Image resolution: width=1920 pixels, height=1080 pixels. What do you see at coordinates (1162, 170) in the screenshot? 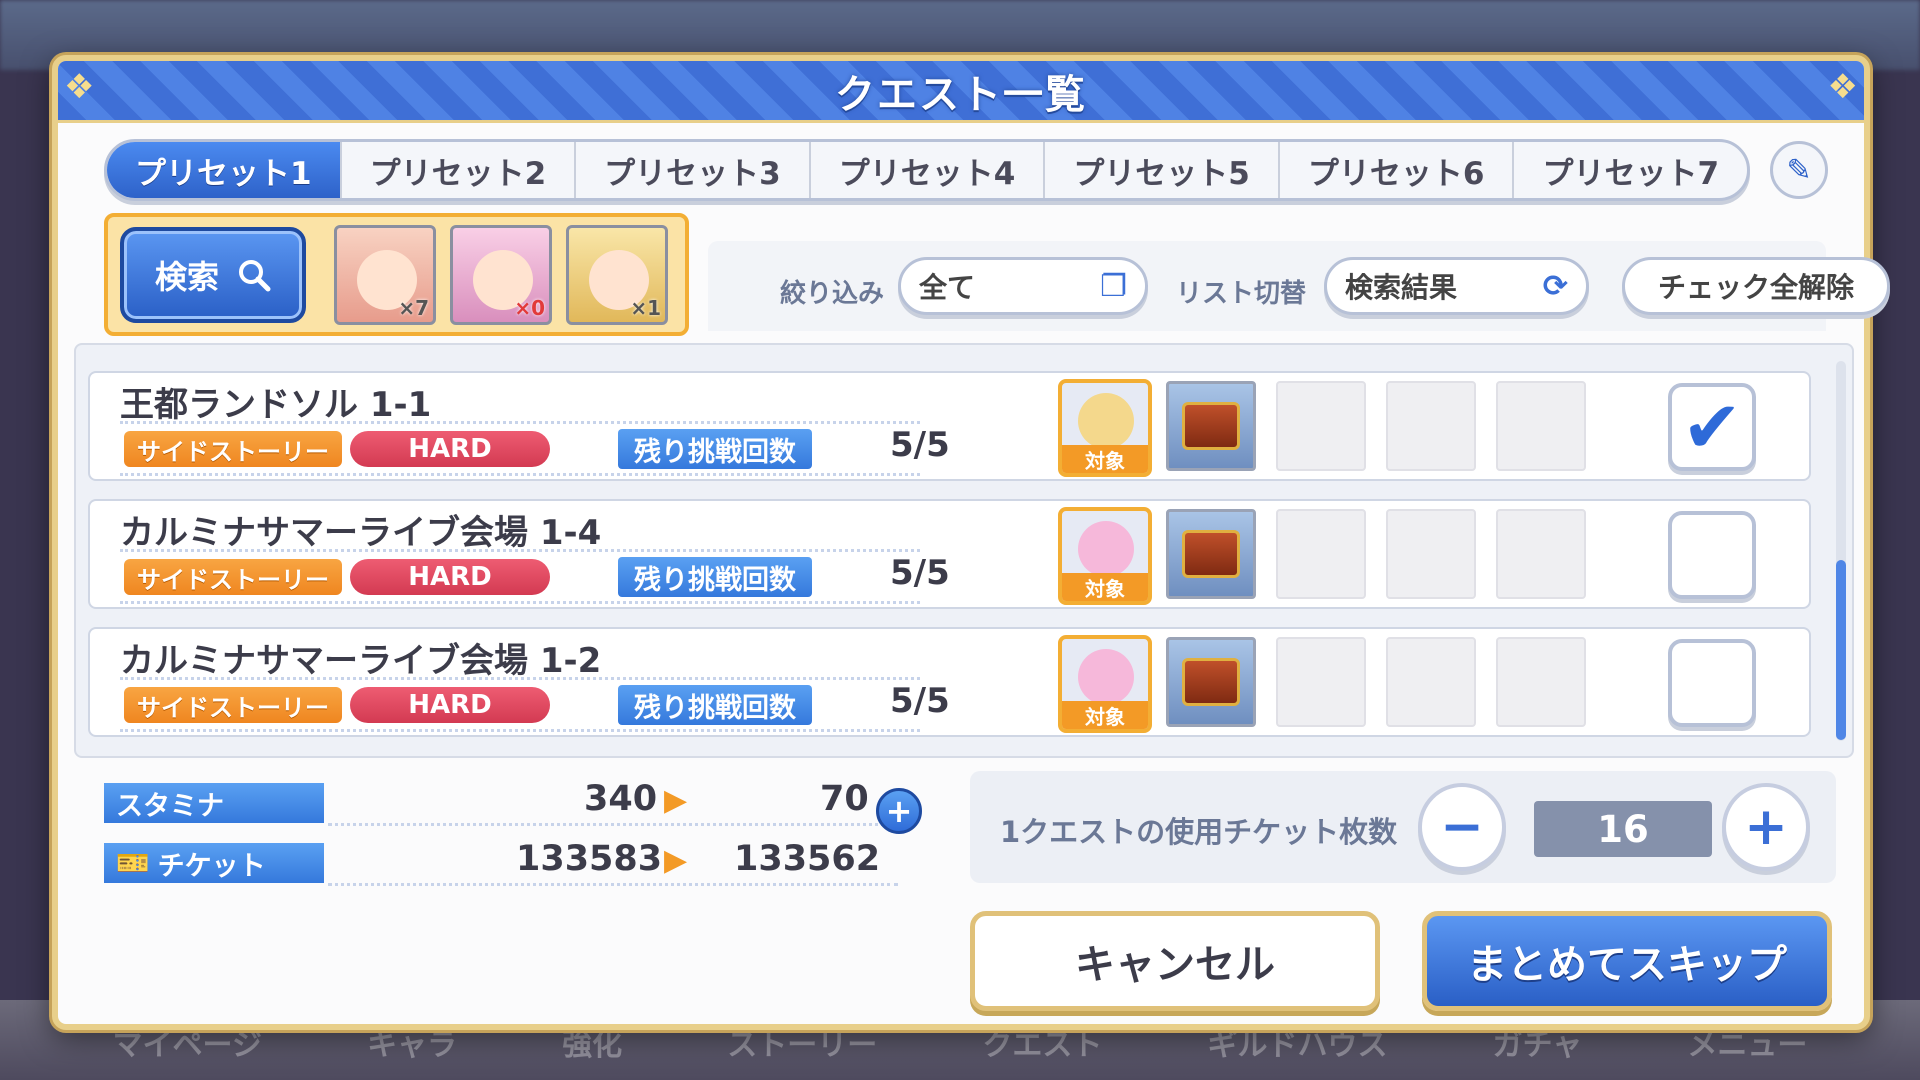
I see `tab-preset-5: プリセット5` at bounding box center [1162, 170].